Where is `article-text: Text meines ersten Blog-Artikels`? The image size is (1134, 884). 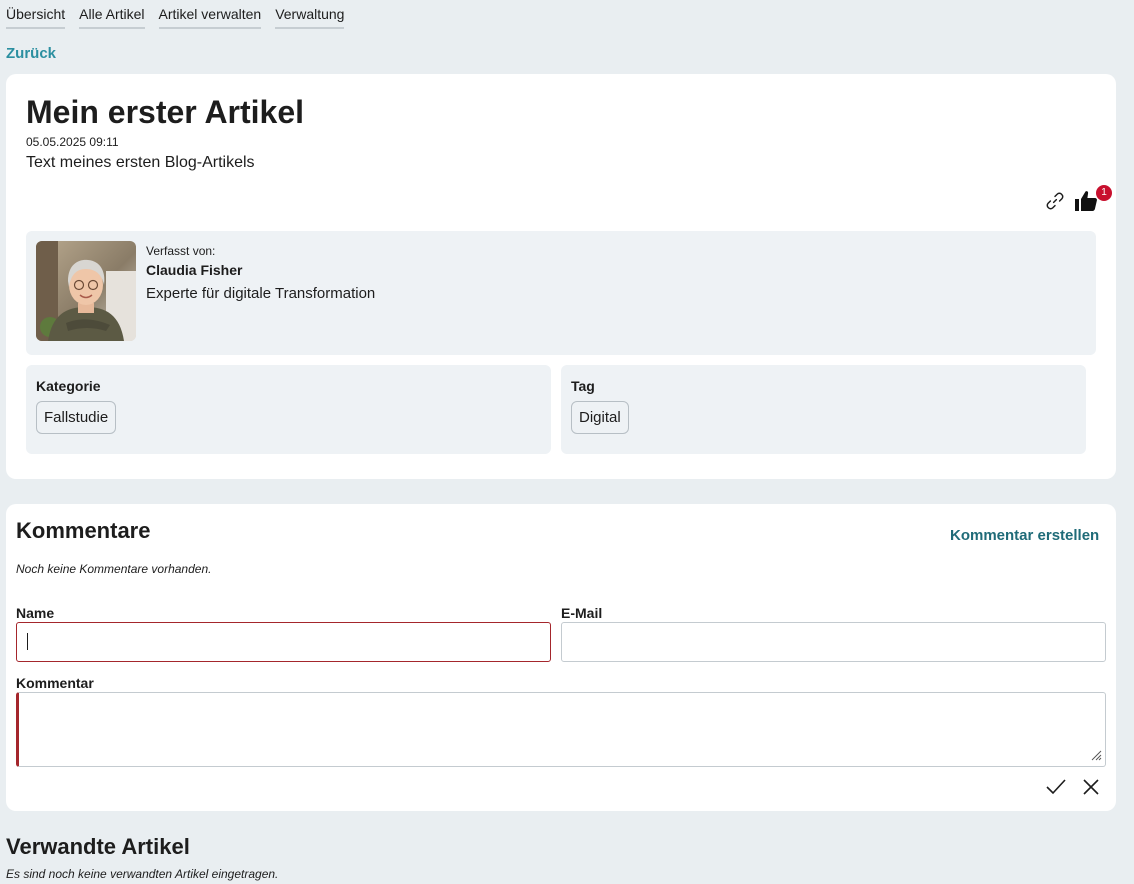
article-text: Text meines ersten Blog-Artikels is located at coordinates (140, 162).